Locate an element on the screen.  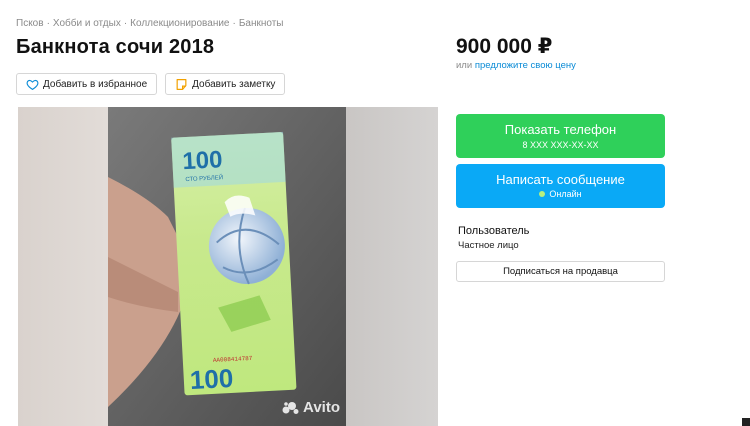
avito-logo-icon is located at coordinates (290, 407).